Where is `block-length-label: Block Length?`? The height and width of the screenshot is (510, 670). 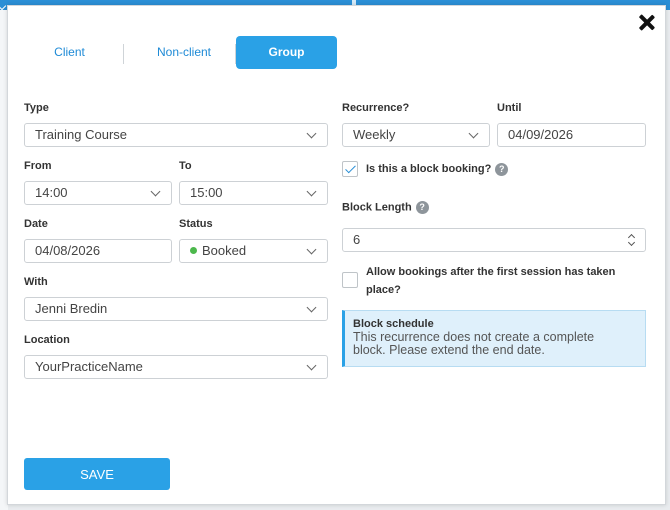
block-length-label: Block Length? is located at coordinates (385, 207).